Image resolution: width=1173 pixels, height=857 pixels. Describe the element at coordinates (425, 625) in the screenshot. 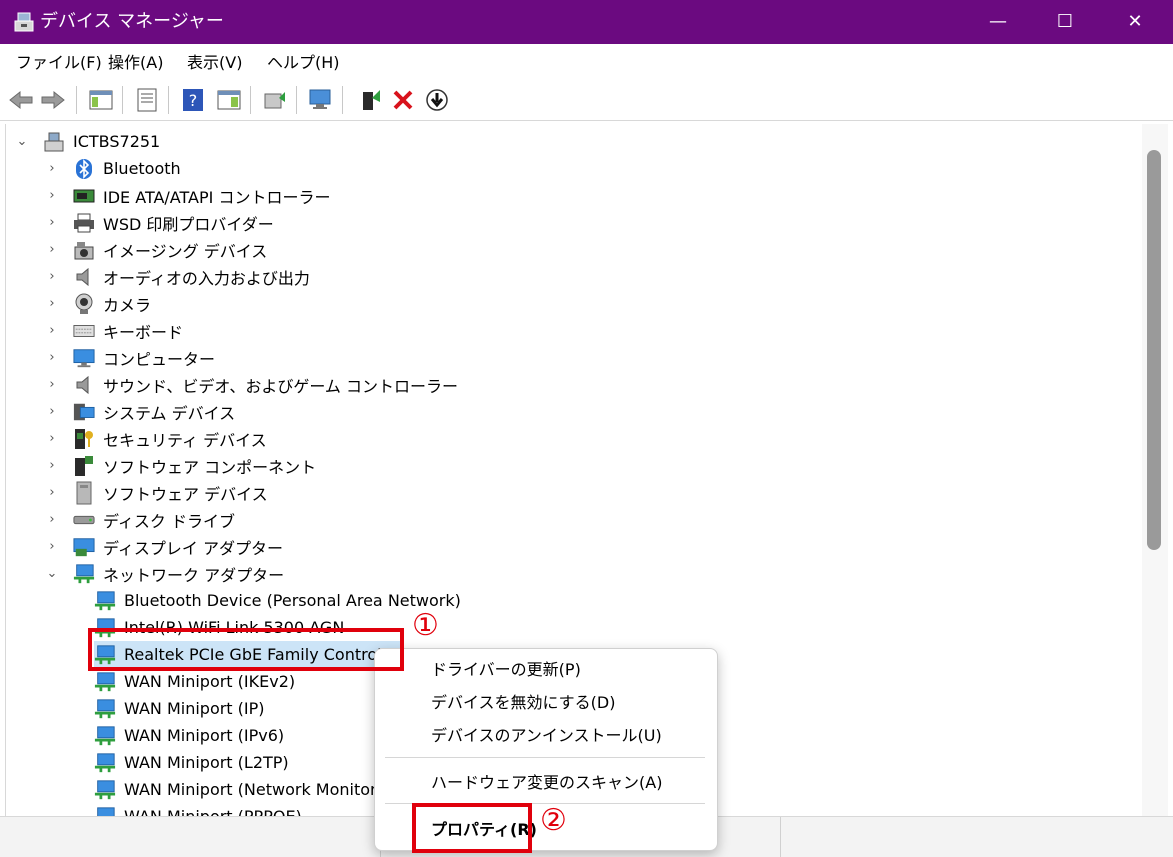

I see `step-1-marker: ①` at that location.